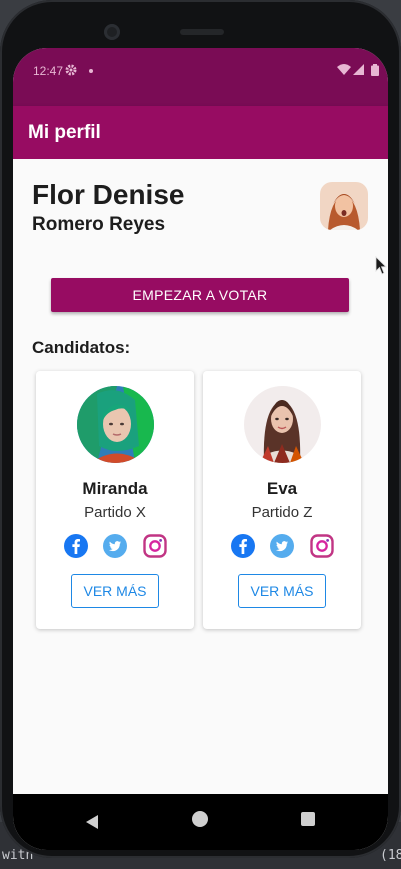  I want to click on background-text-right: (18,, so click(390, 855).